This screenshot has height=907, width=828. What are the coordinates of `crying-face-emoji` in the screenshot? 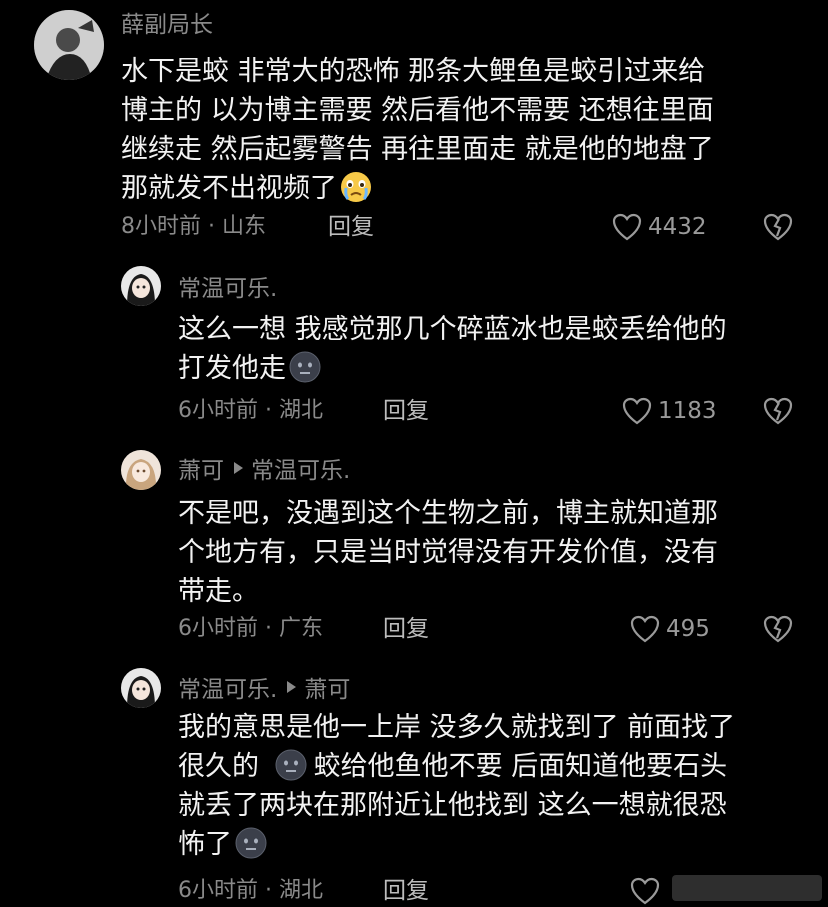 It's located at (356, 187).